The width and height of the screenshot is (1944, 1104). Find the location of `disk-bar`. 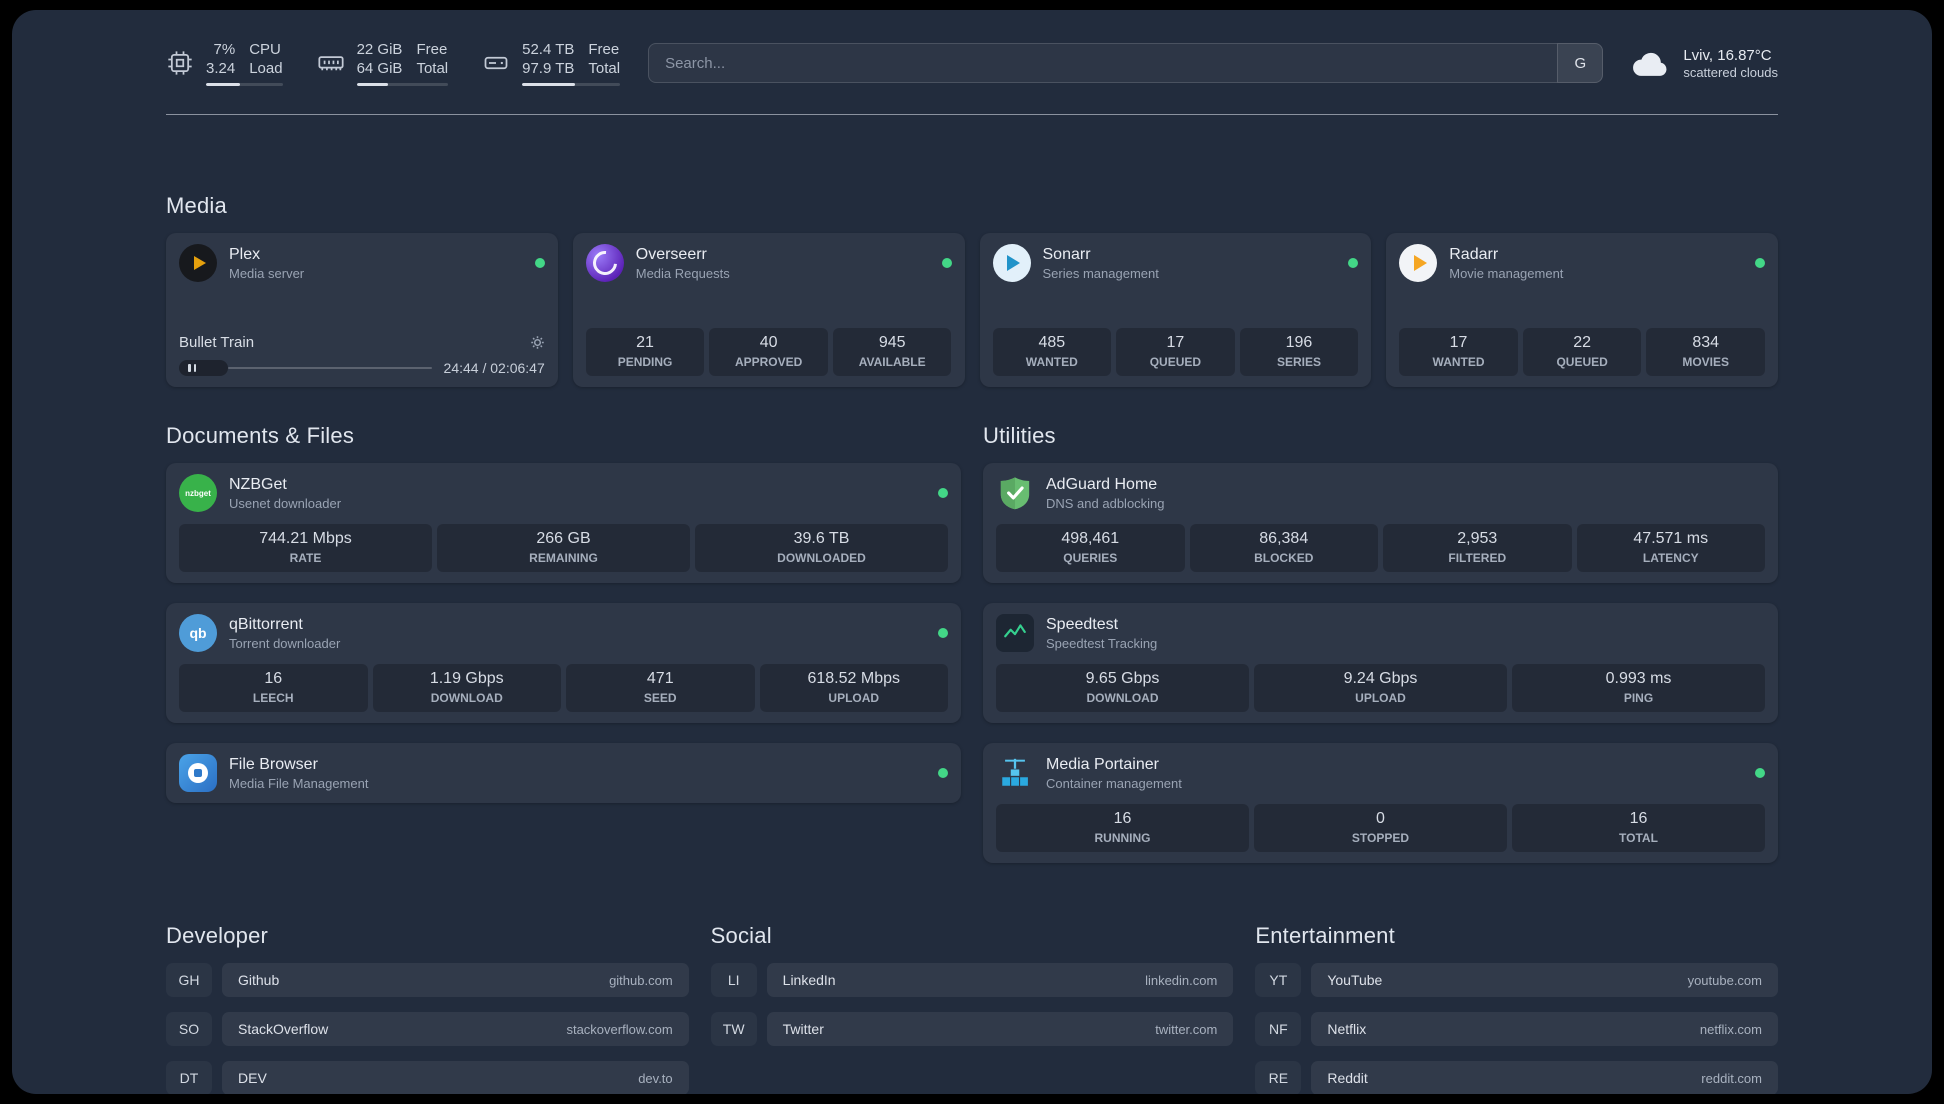

disk-bar is located at coordinates (571, 85).